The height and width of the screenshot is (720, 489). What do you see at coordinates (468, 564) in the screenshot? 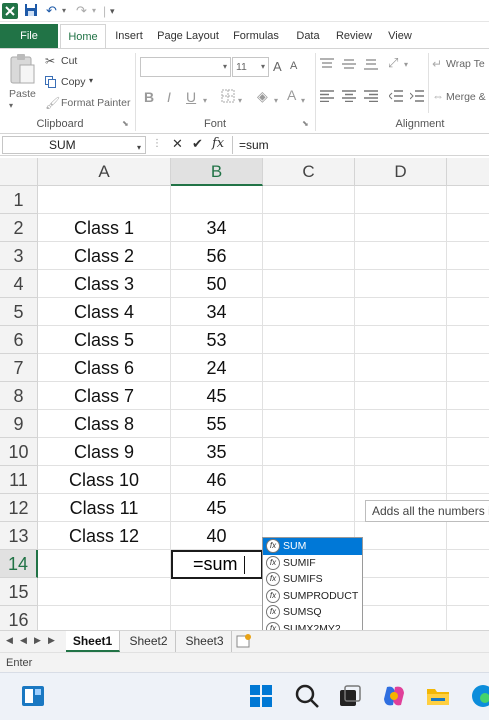
I see `cell-e14` at bounding box center [468, 564].